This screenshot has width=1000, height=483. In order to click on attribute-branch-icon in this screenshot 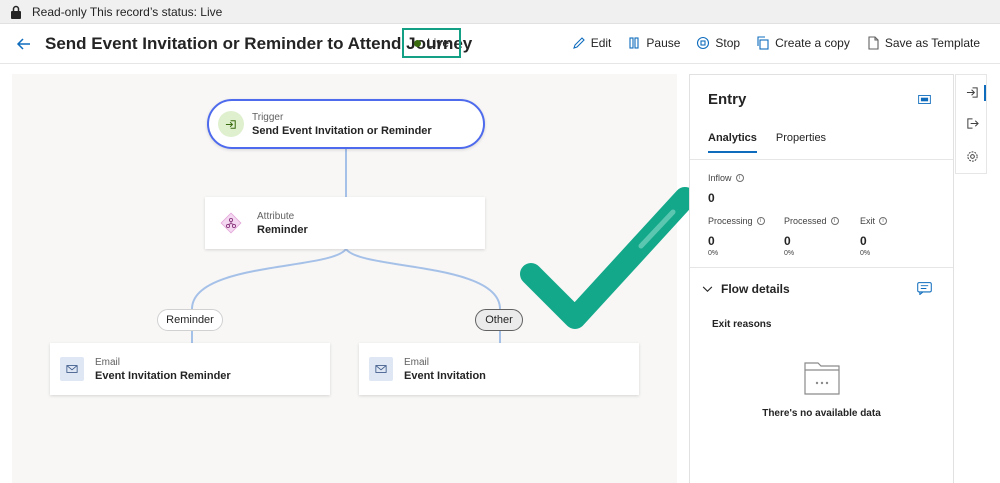, I will do `click(231, 223)`.